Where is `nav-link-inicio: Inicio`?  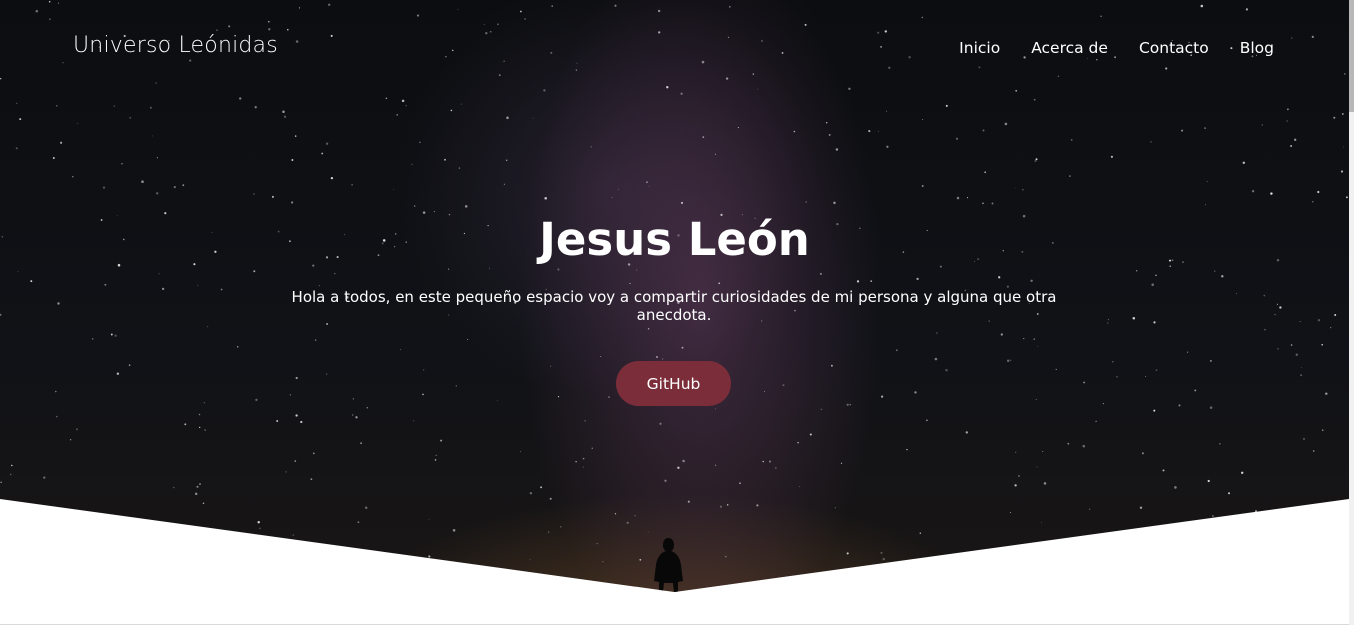
nav-link-inicio: Inicio is located at coordinates (979, 48).